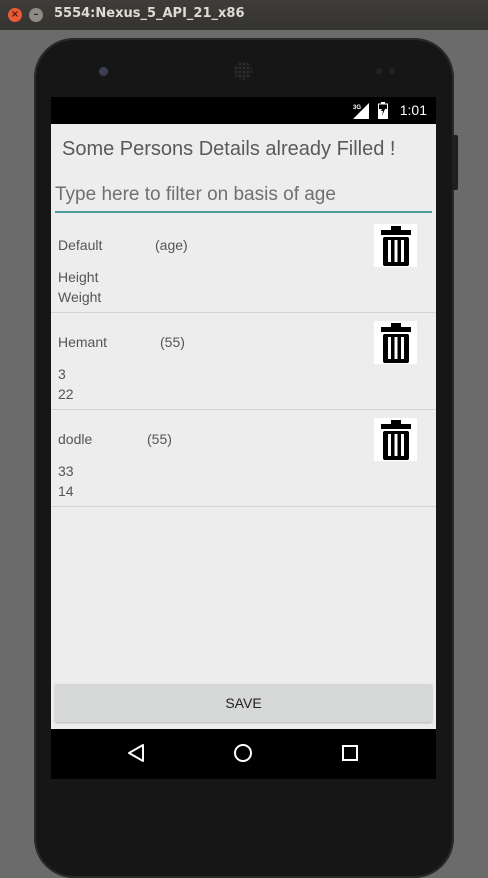  Describe the element at coordinates (413, 110) in the screenshot. I see `status-time: 1:01` at that location.